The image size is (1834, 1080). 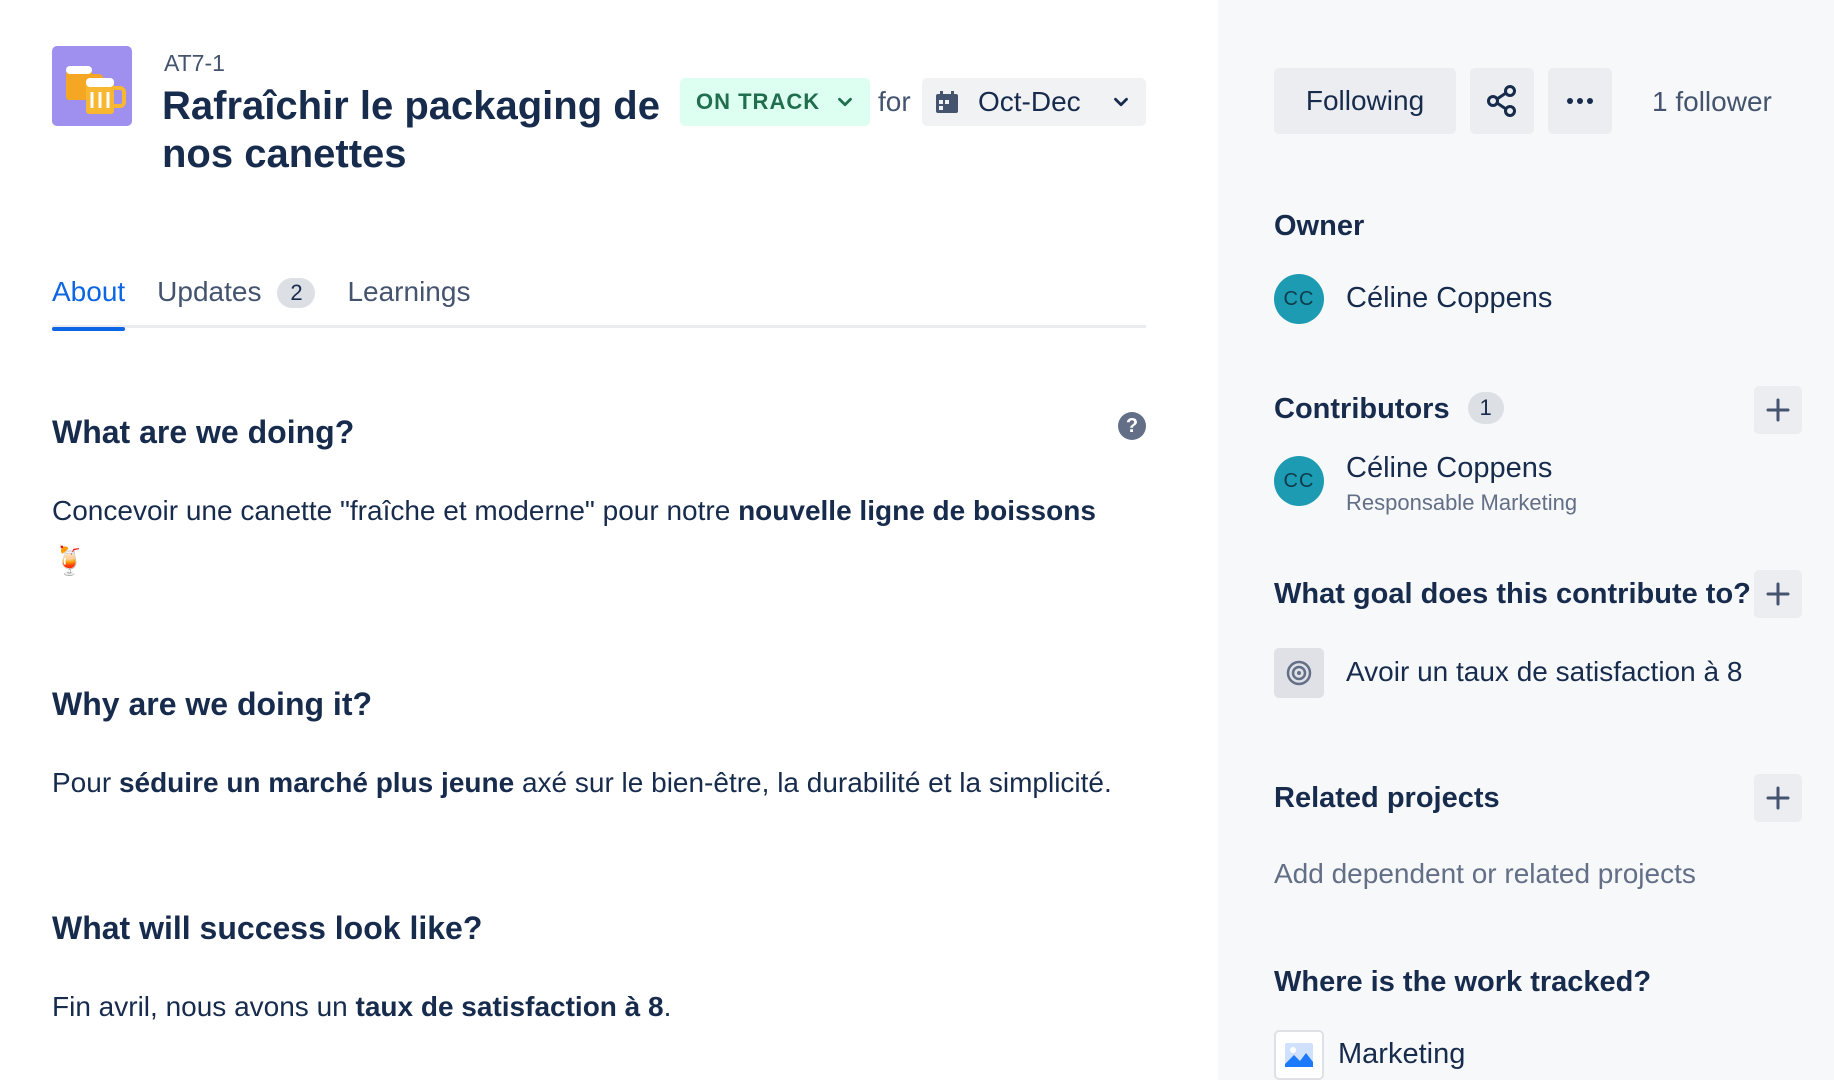 I want to click on page-title: Rafraîchir le packaging de nos canettes, so click(x=422, y=130).